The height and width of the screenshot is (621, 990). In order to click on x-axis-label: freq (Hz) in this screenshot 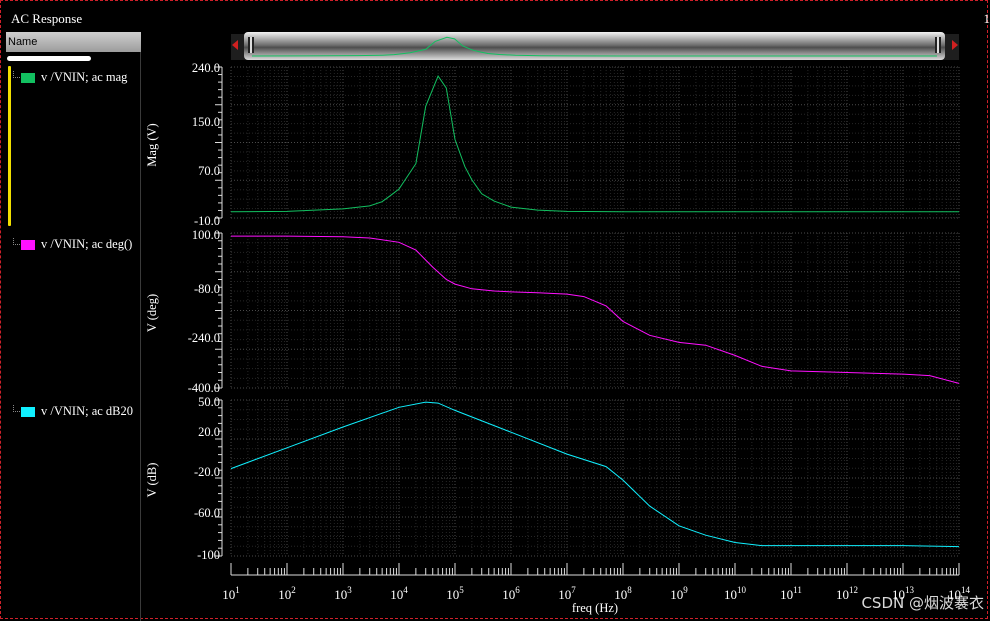, I will do `click(595, 608)`.